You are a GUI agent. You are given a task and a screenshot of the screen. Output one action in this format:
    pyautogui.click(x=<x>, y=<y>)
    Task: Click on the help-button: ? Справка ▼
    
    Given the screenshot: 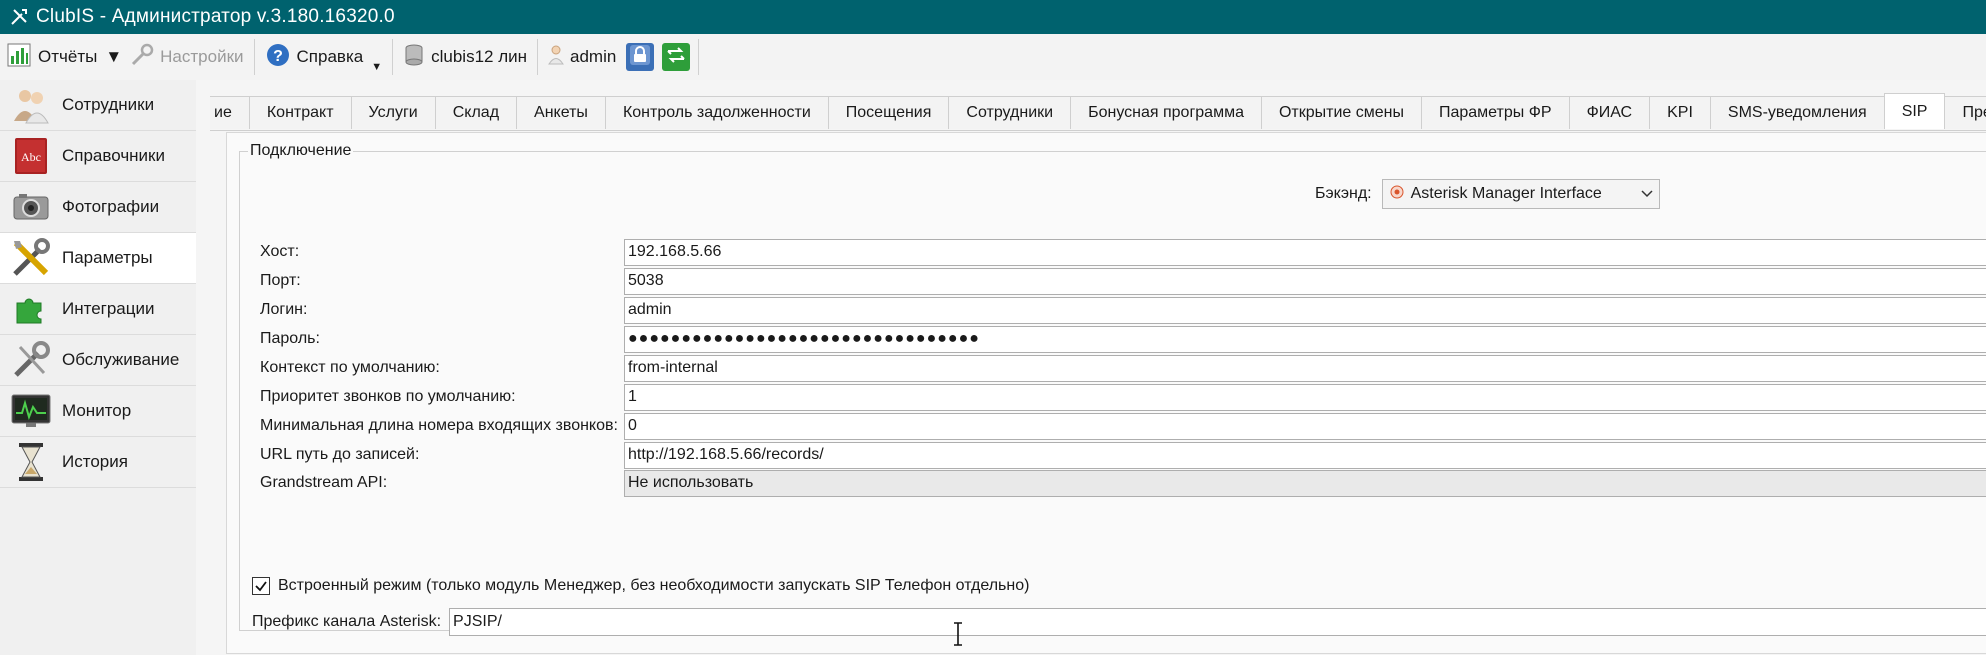 What is the action you would take?
    pyautogui.click(x=324, y=57)
    